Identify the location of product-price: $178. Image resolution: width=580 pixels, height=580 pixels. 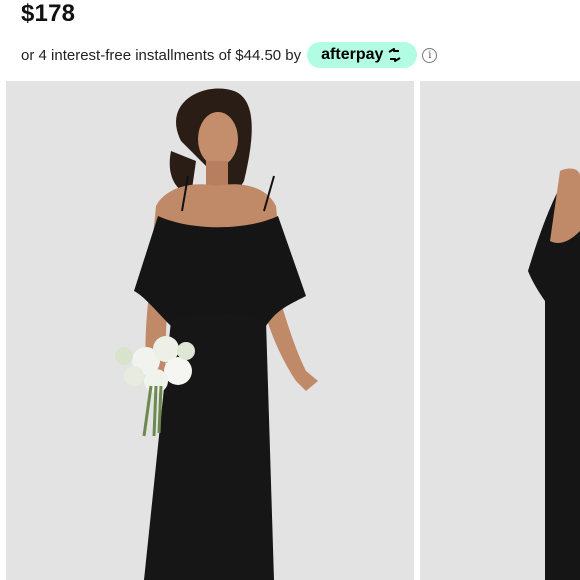
(48, 13).